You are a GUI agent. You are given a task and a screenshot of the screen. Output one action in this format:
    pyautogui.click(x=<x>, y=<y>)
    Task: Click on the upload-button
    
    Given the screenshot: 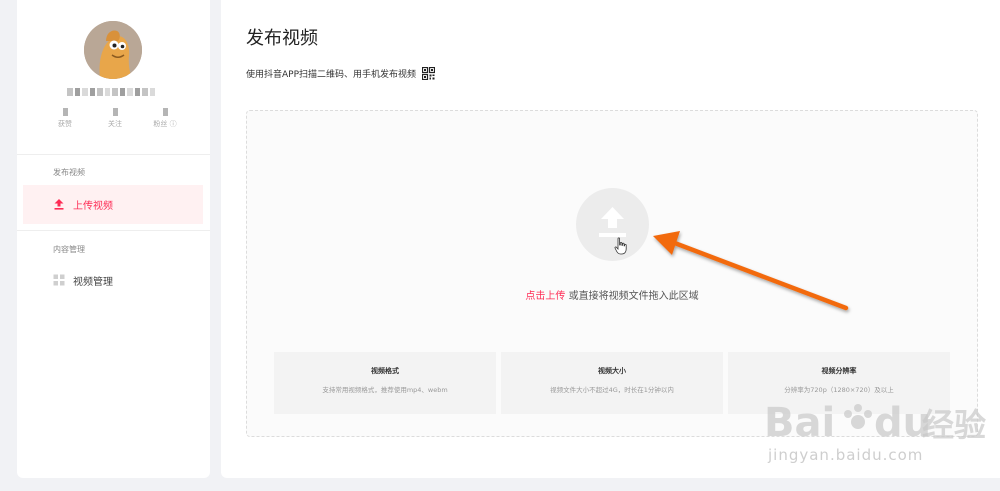 What is the action you would take?
    pyautogui.click(x=612, y=224)
    